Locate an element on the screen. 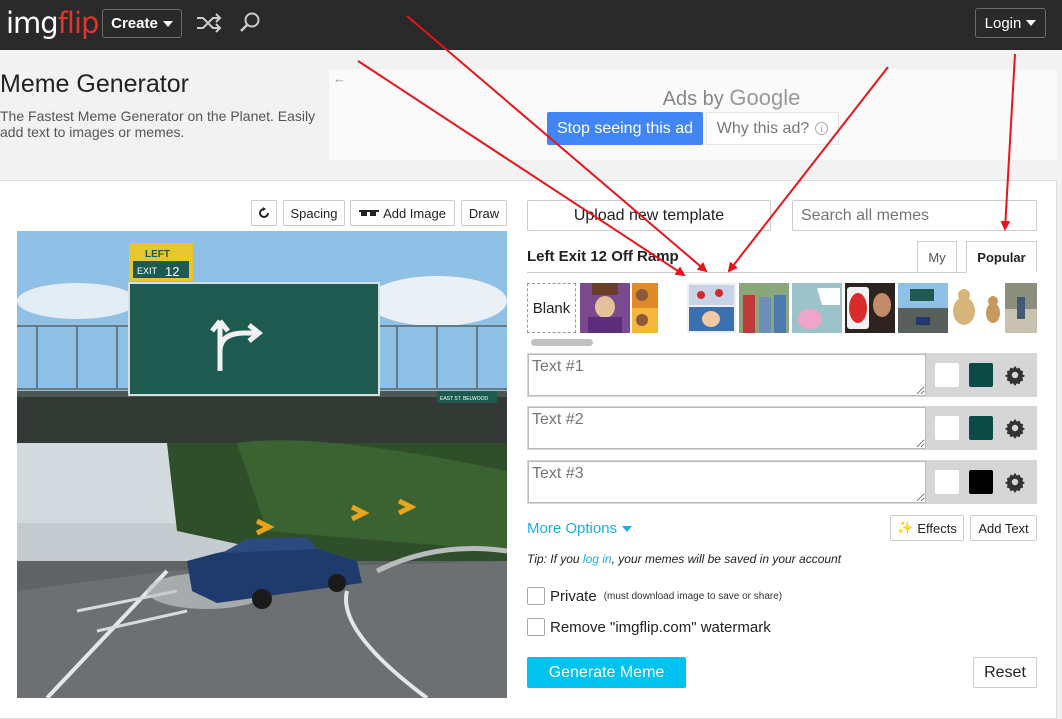 This screenshot has height=719, width=1062. rotate-icon is located at coordinates (264, 212).